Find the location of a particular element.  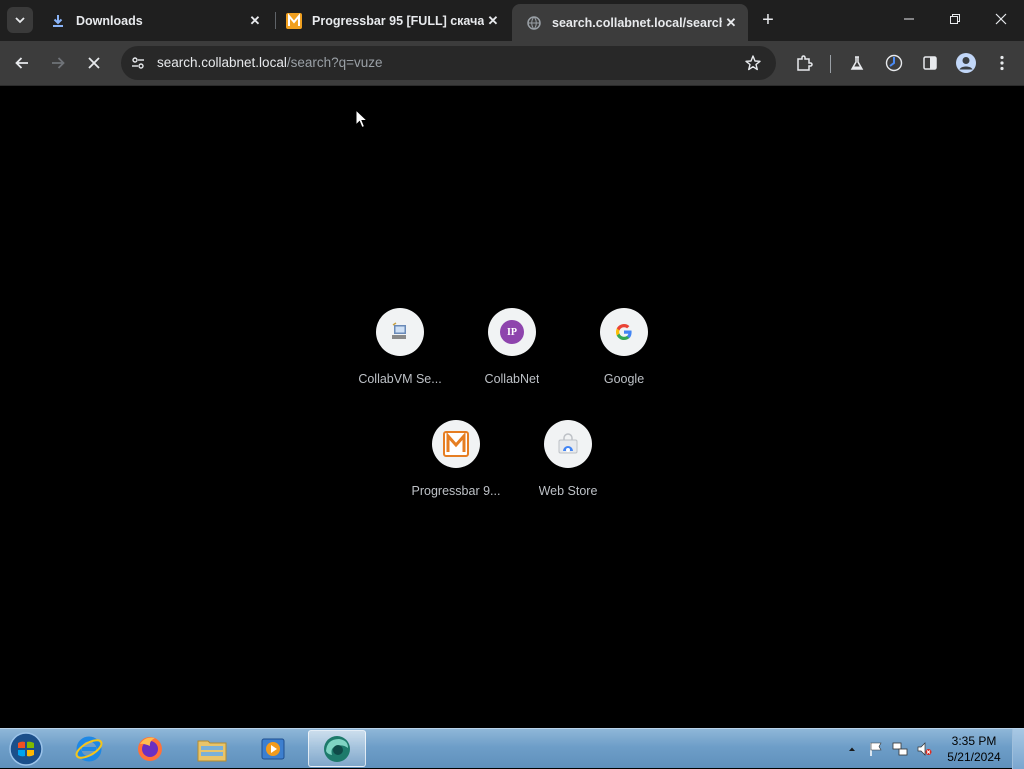

chevron-down-icon is located at coordinates (20, 20).